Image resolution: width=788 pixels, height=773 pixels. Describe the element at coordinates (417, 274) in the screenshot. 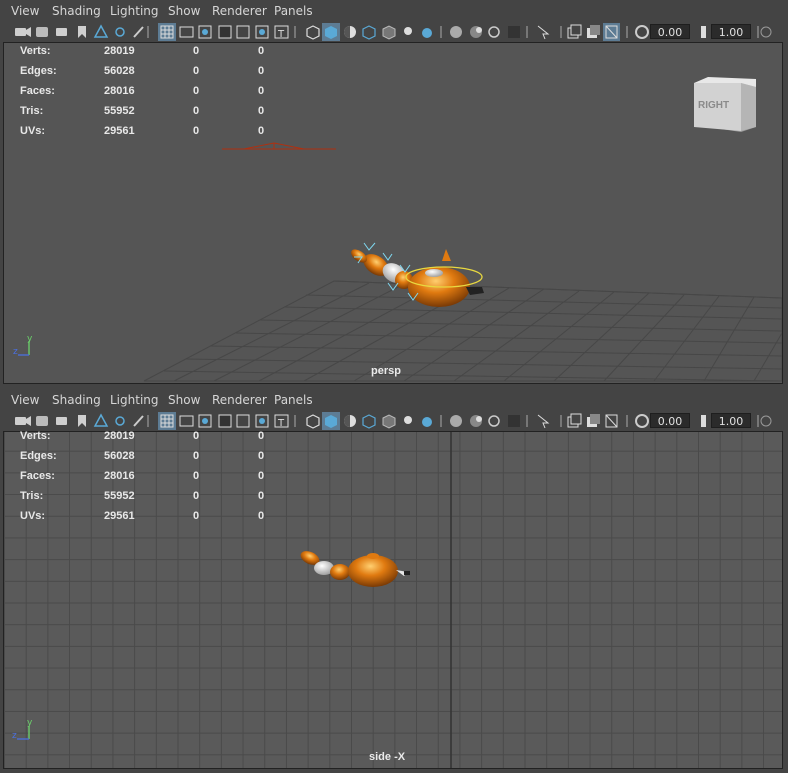

I see `teapot-model` at that location.